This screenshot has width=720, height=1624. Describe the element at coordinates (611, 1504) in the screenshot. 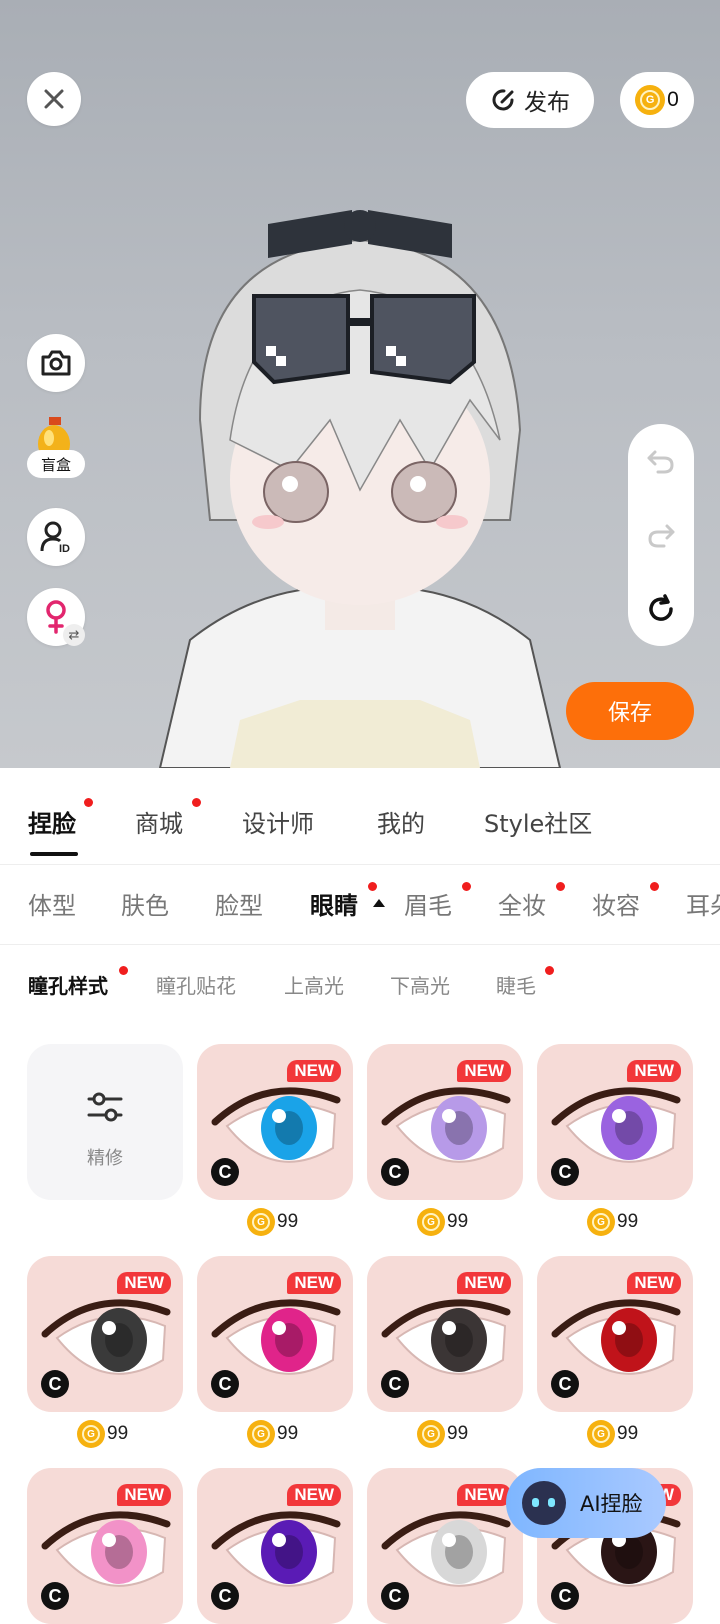

I see `ai-face-label: AI捏脸` at that location.